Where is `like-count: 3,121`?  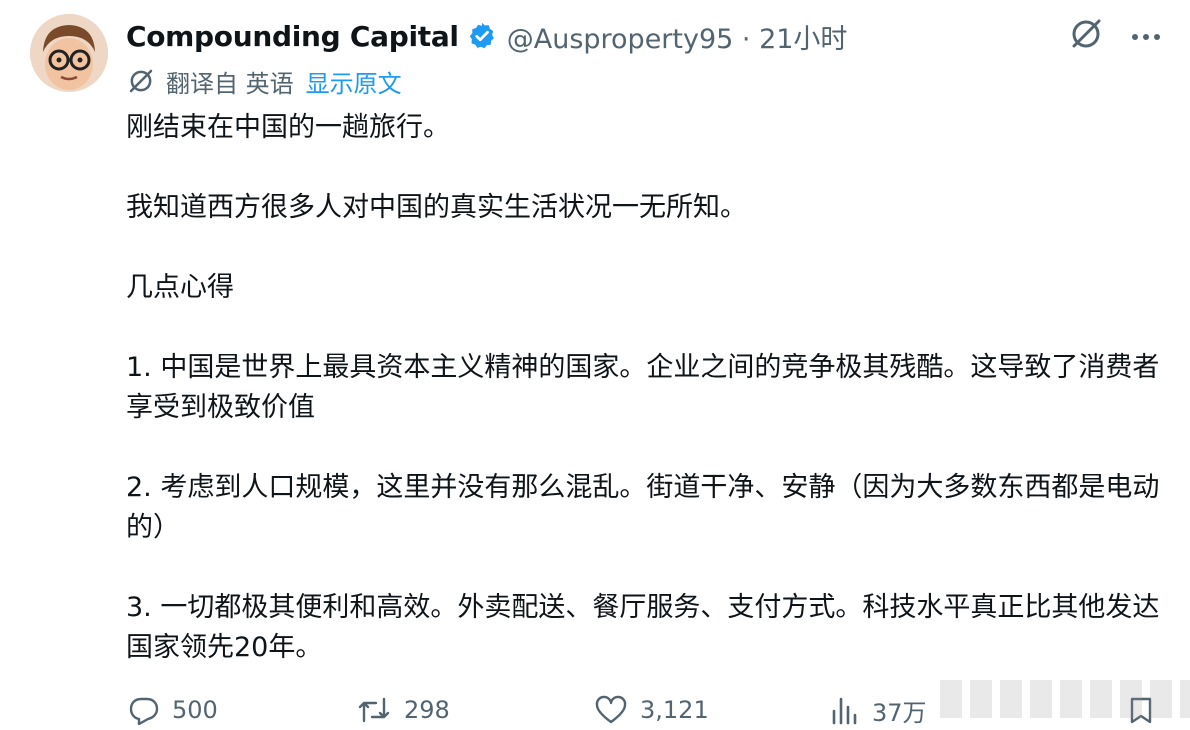 like-count: 3,121 is located at coordinates (674, 710).